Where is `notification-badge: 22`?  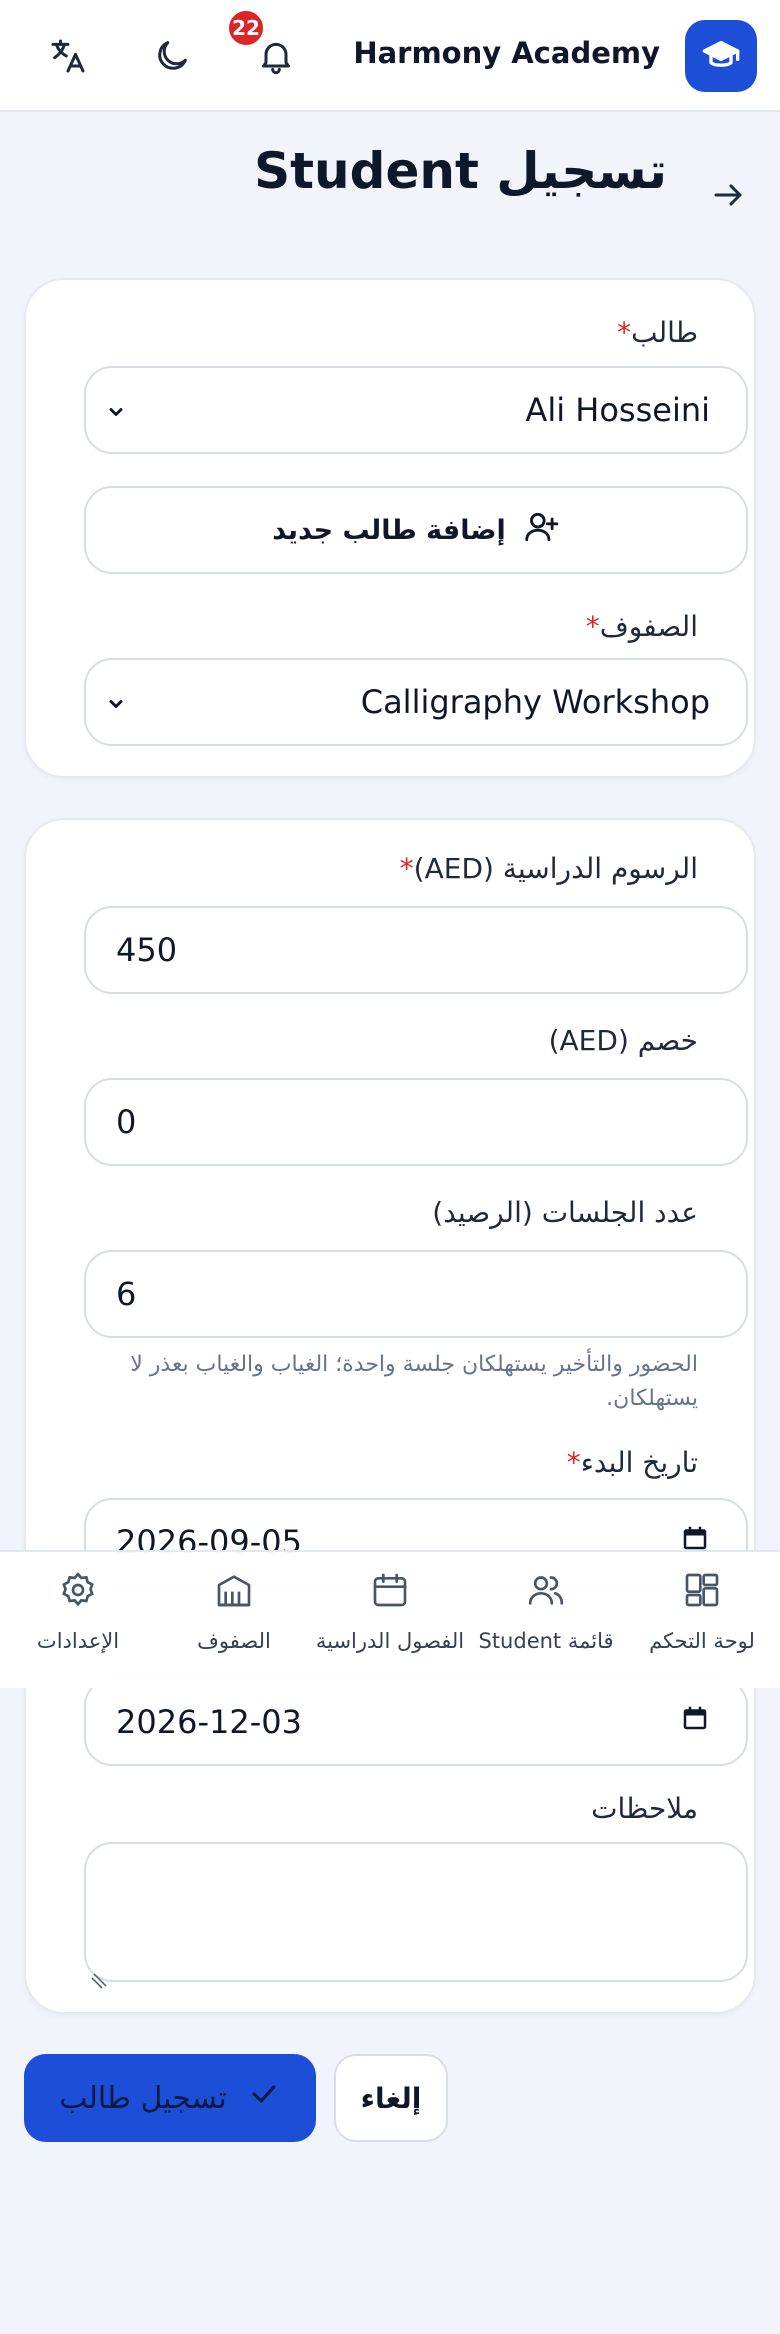
notification-badge: 22 is located at coordinates (246, 28).